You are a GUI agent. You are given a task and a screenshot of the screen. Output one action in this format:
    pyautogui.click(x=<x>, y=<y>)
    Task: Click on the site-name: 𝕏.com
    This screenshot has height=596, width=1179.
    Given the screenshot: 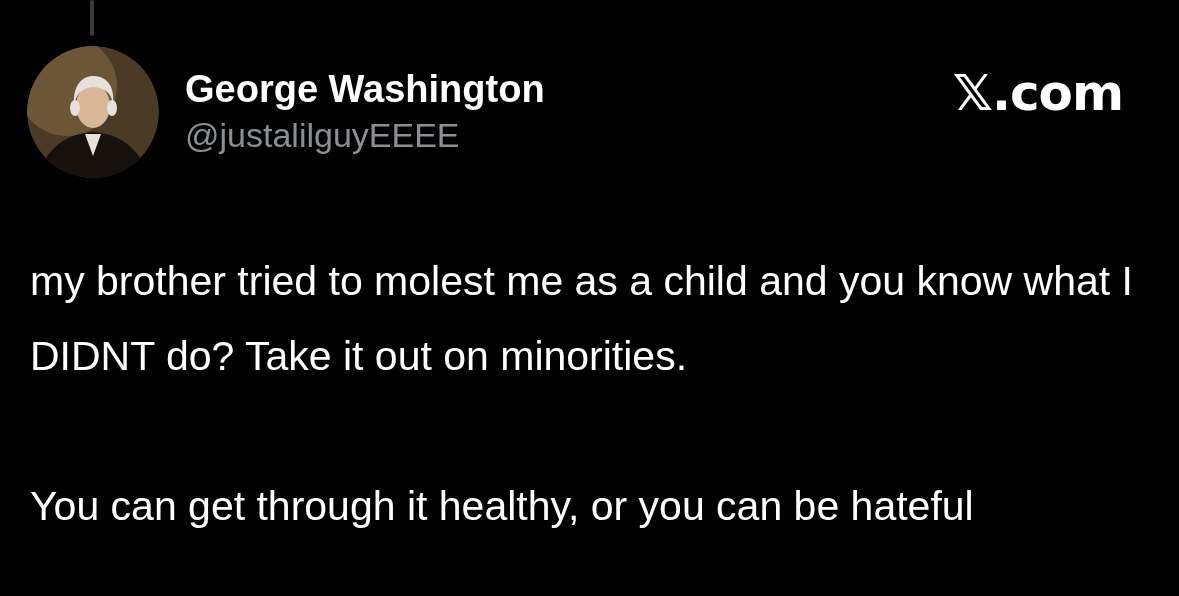 What is the action you would take?
    pyautogui.click(x=1037, y=93)
    